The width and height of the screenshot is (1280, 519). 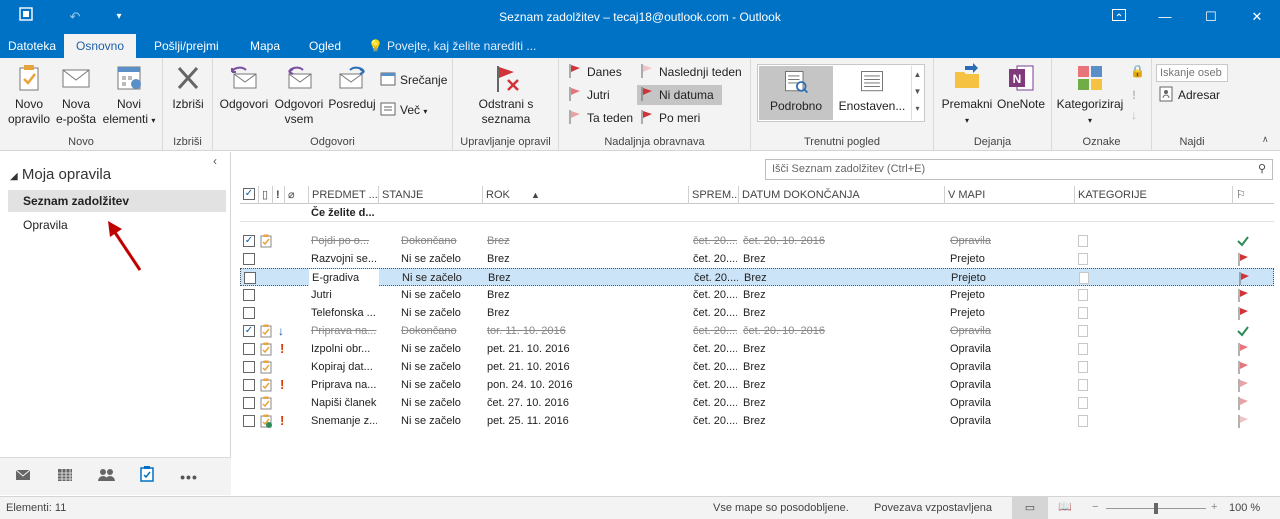 What do you see at coordinates (215, 161) in the screenshot?
I see `collapse-pane-icon: ‹` at bounding box center [215, 161].